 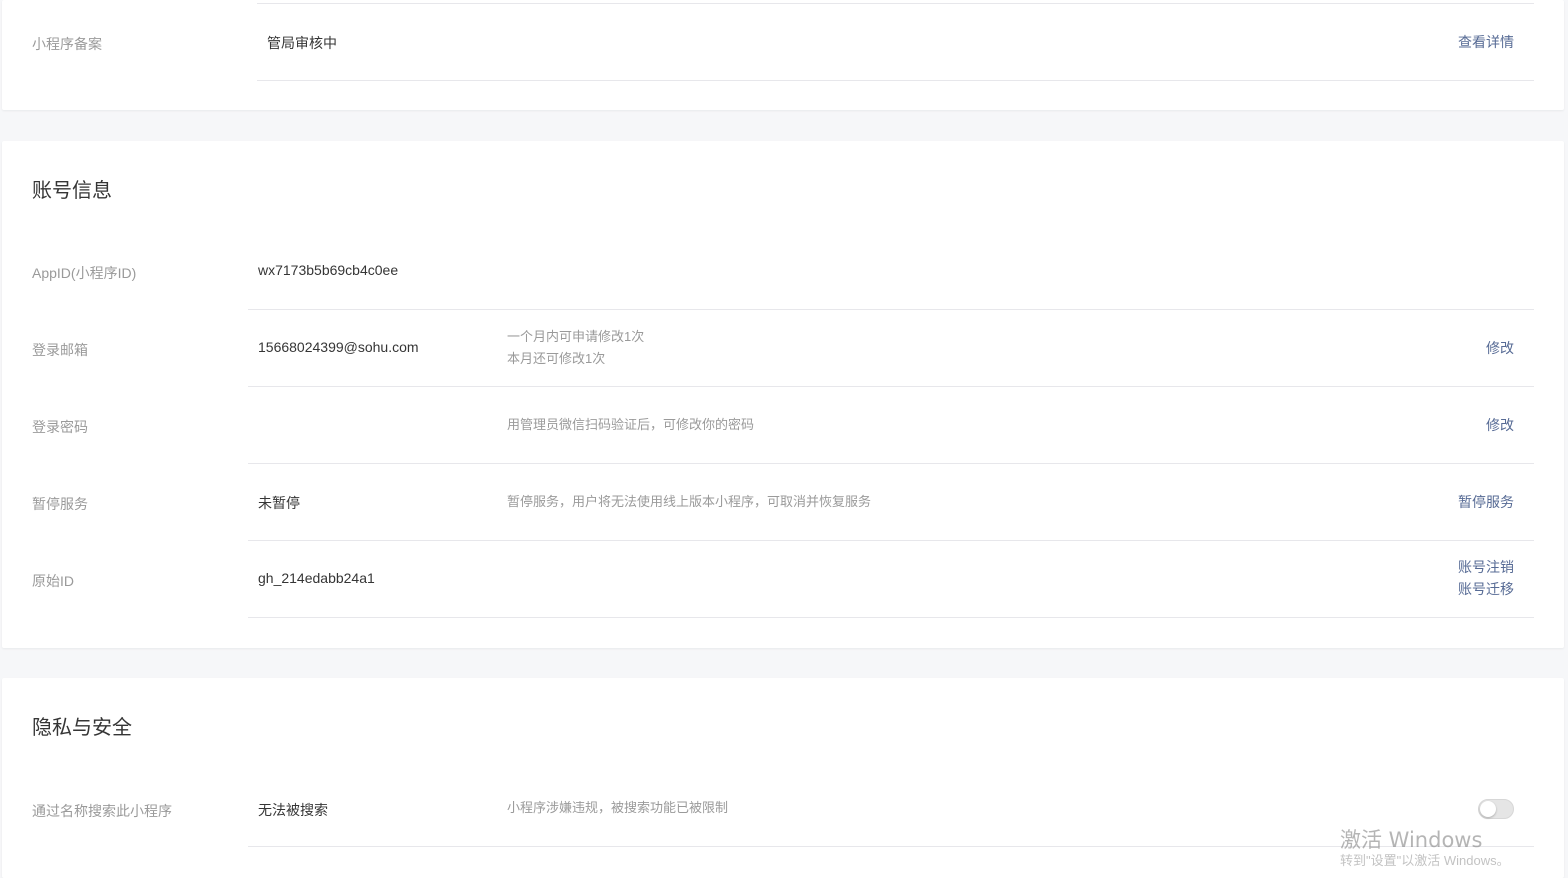 I want to click on search-tip: 小程序涉嫌违规，被搜索功能已被限制, so click(x=618, y=807).